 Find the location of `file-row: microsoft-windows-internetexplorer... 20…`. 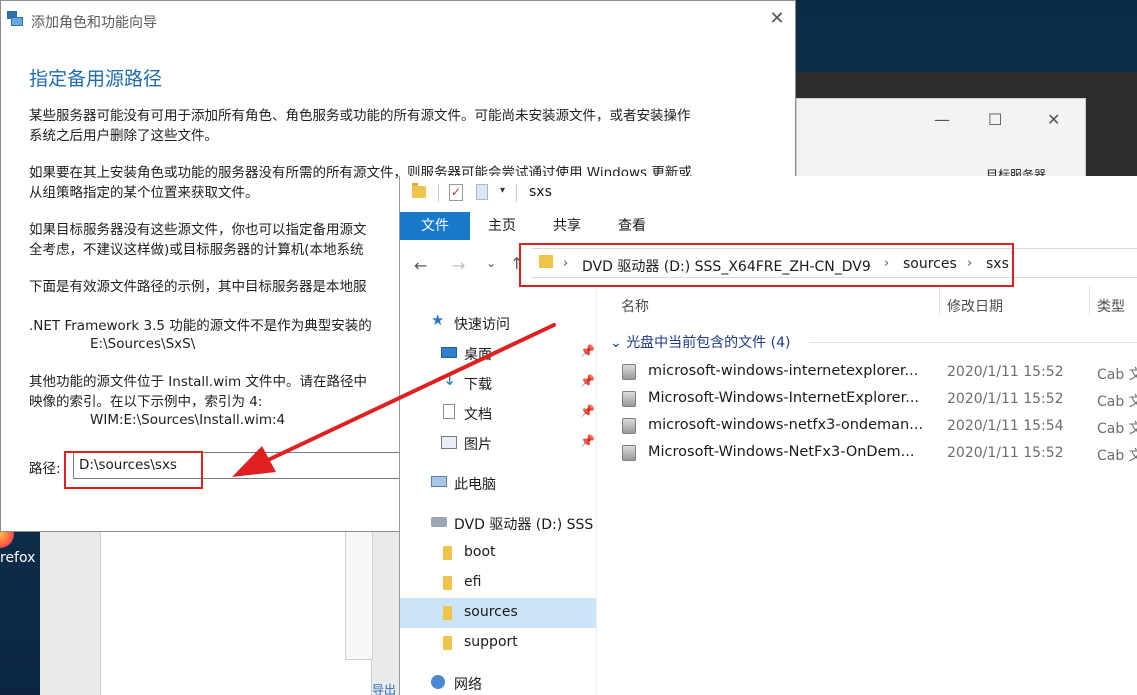

file-row: microsoft-windows-internetexplorer... 20… is located at coordinates (873, 372).